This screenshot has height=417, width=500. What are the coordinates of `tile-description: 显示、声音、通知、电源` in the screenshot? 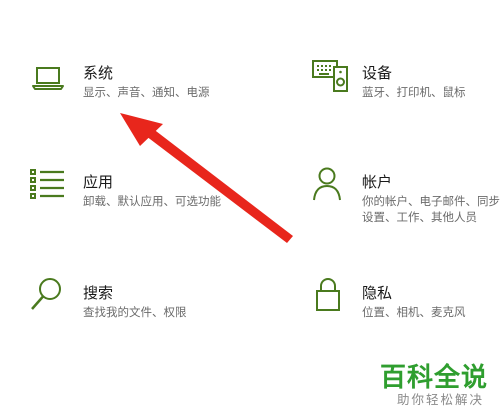 It's located at (146, 92).